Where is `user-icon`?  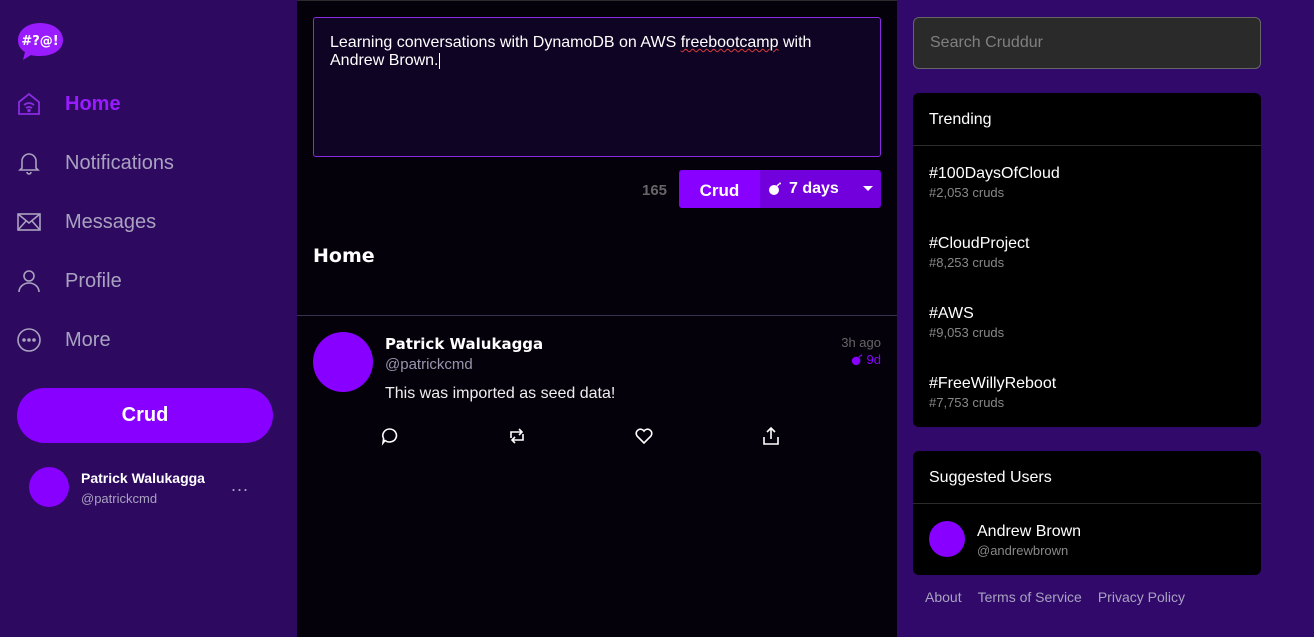 user-icon is located at coordinates (29, 281).